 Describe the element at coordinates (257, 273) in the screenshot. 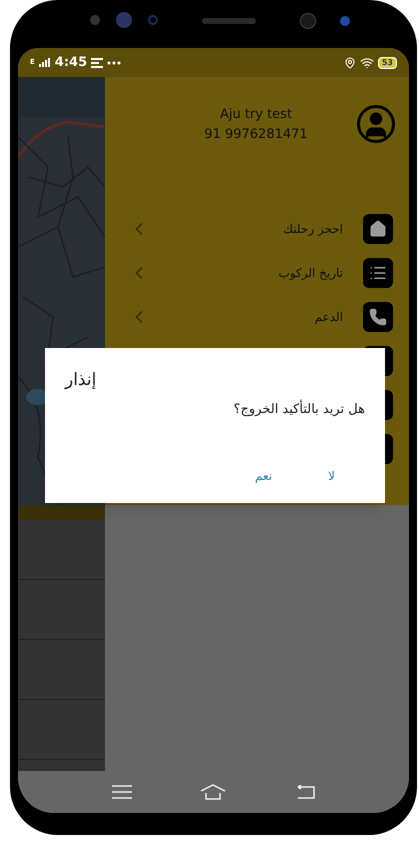

I see `menu-item: تاريخ الركوب` at that location.